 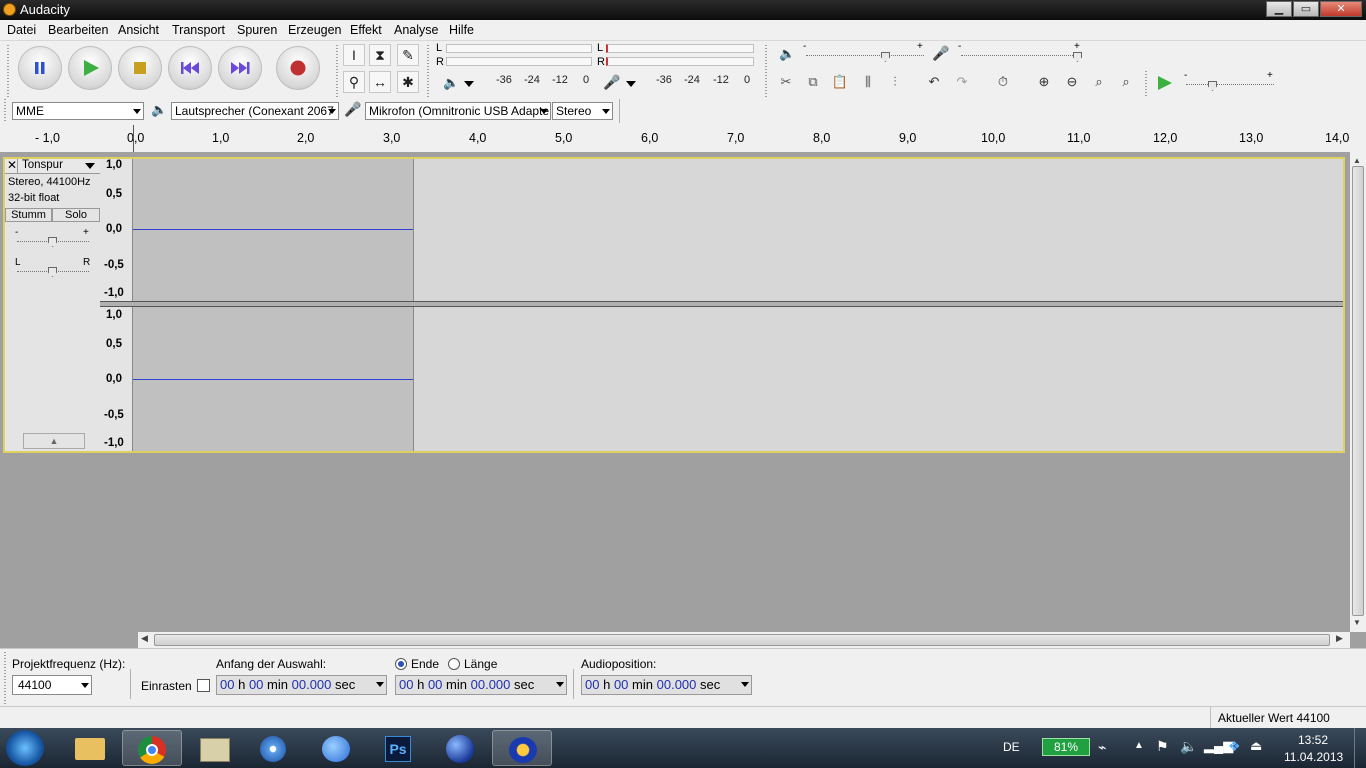 What do you see at coordinates (52, 685) in the screenshot?
I see `project-rate-select: 44100` at bounding box center [52, 685].